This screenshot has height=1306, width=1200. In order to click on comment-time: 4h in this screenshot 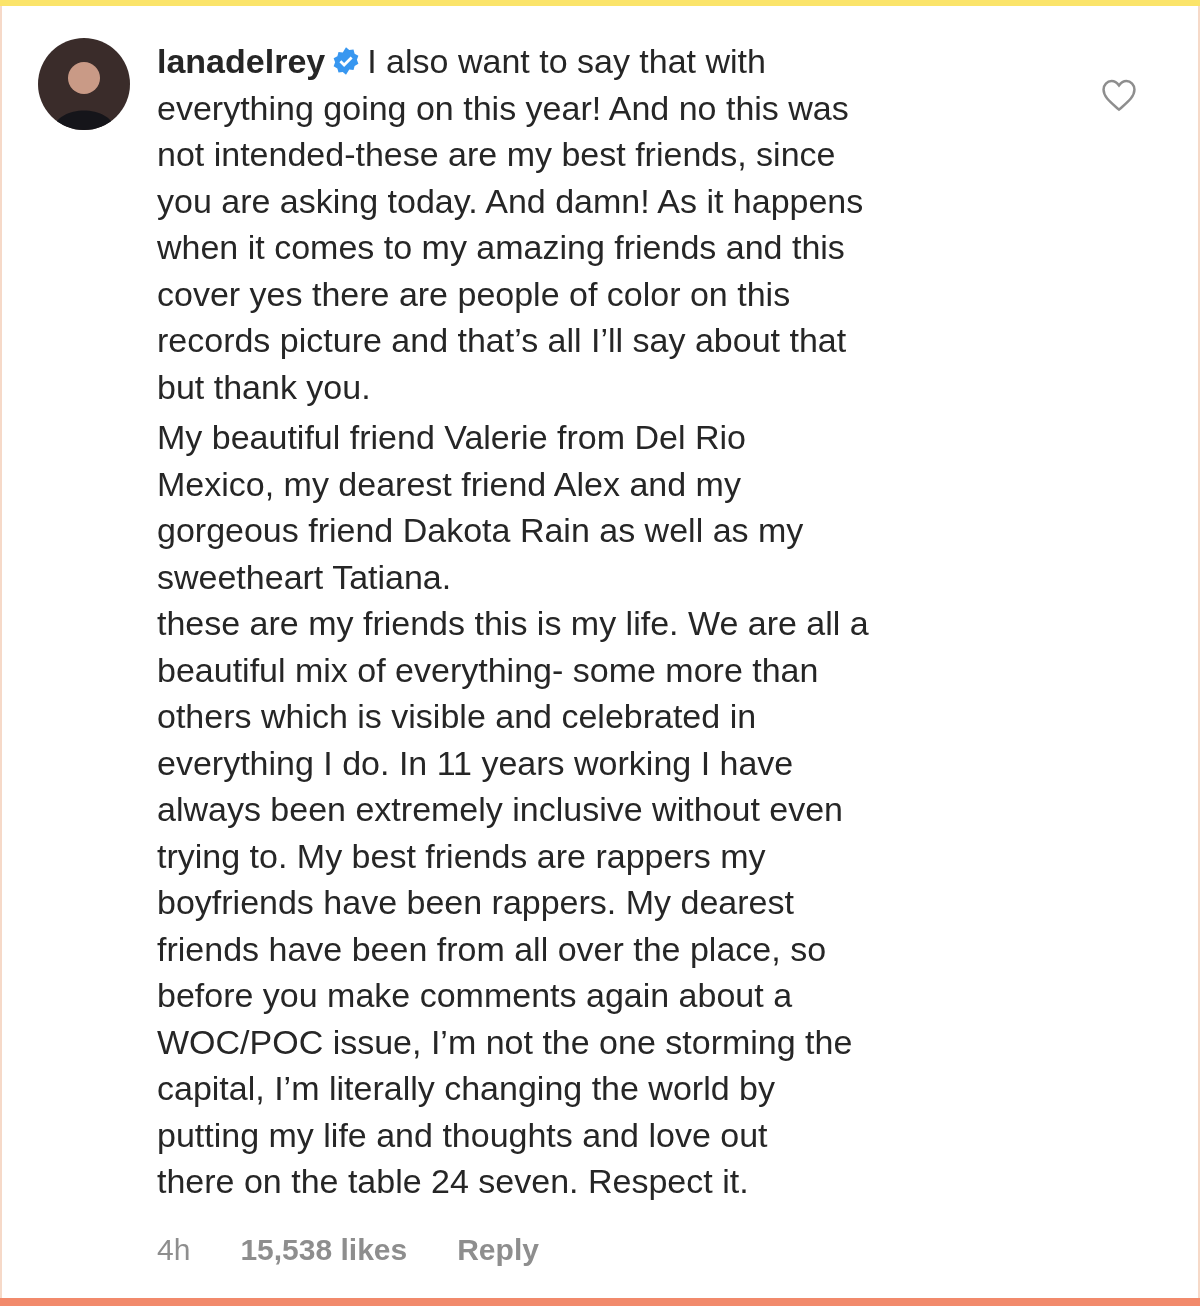, I will do `click(174, 1249)`.